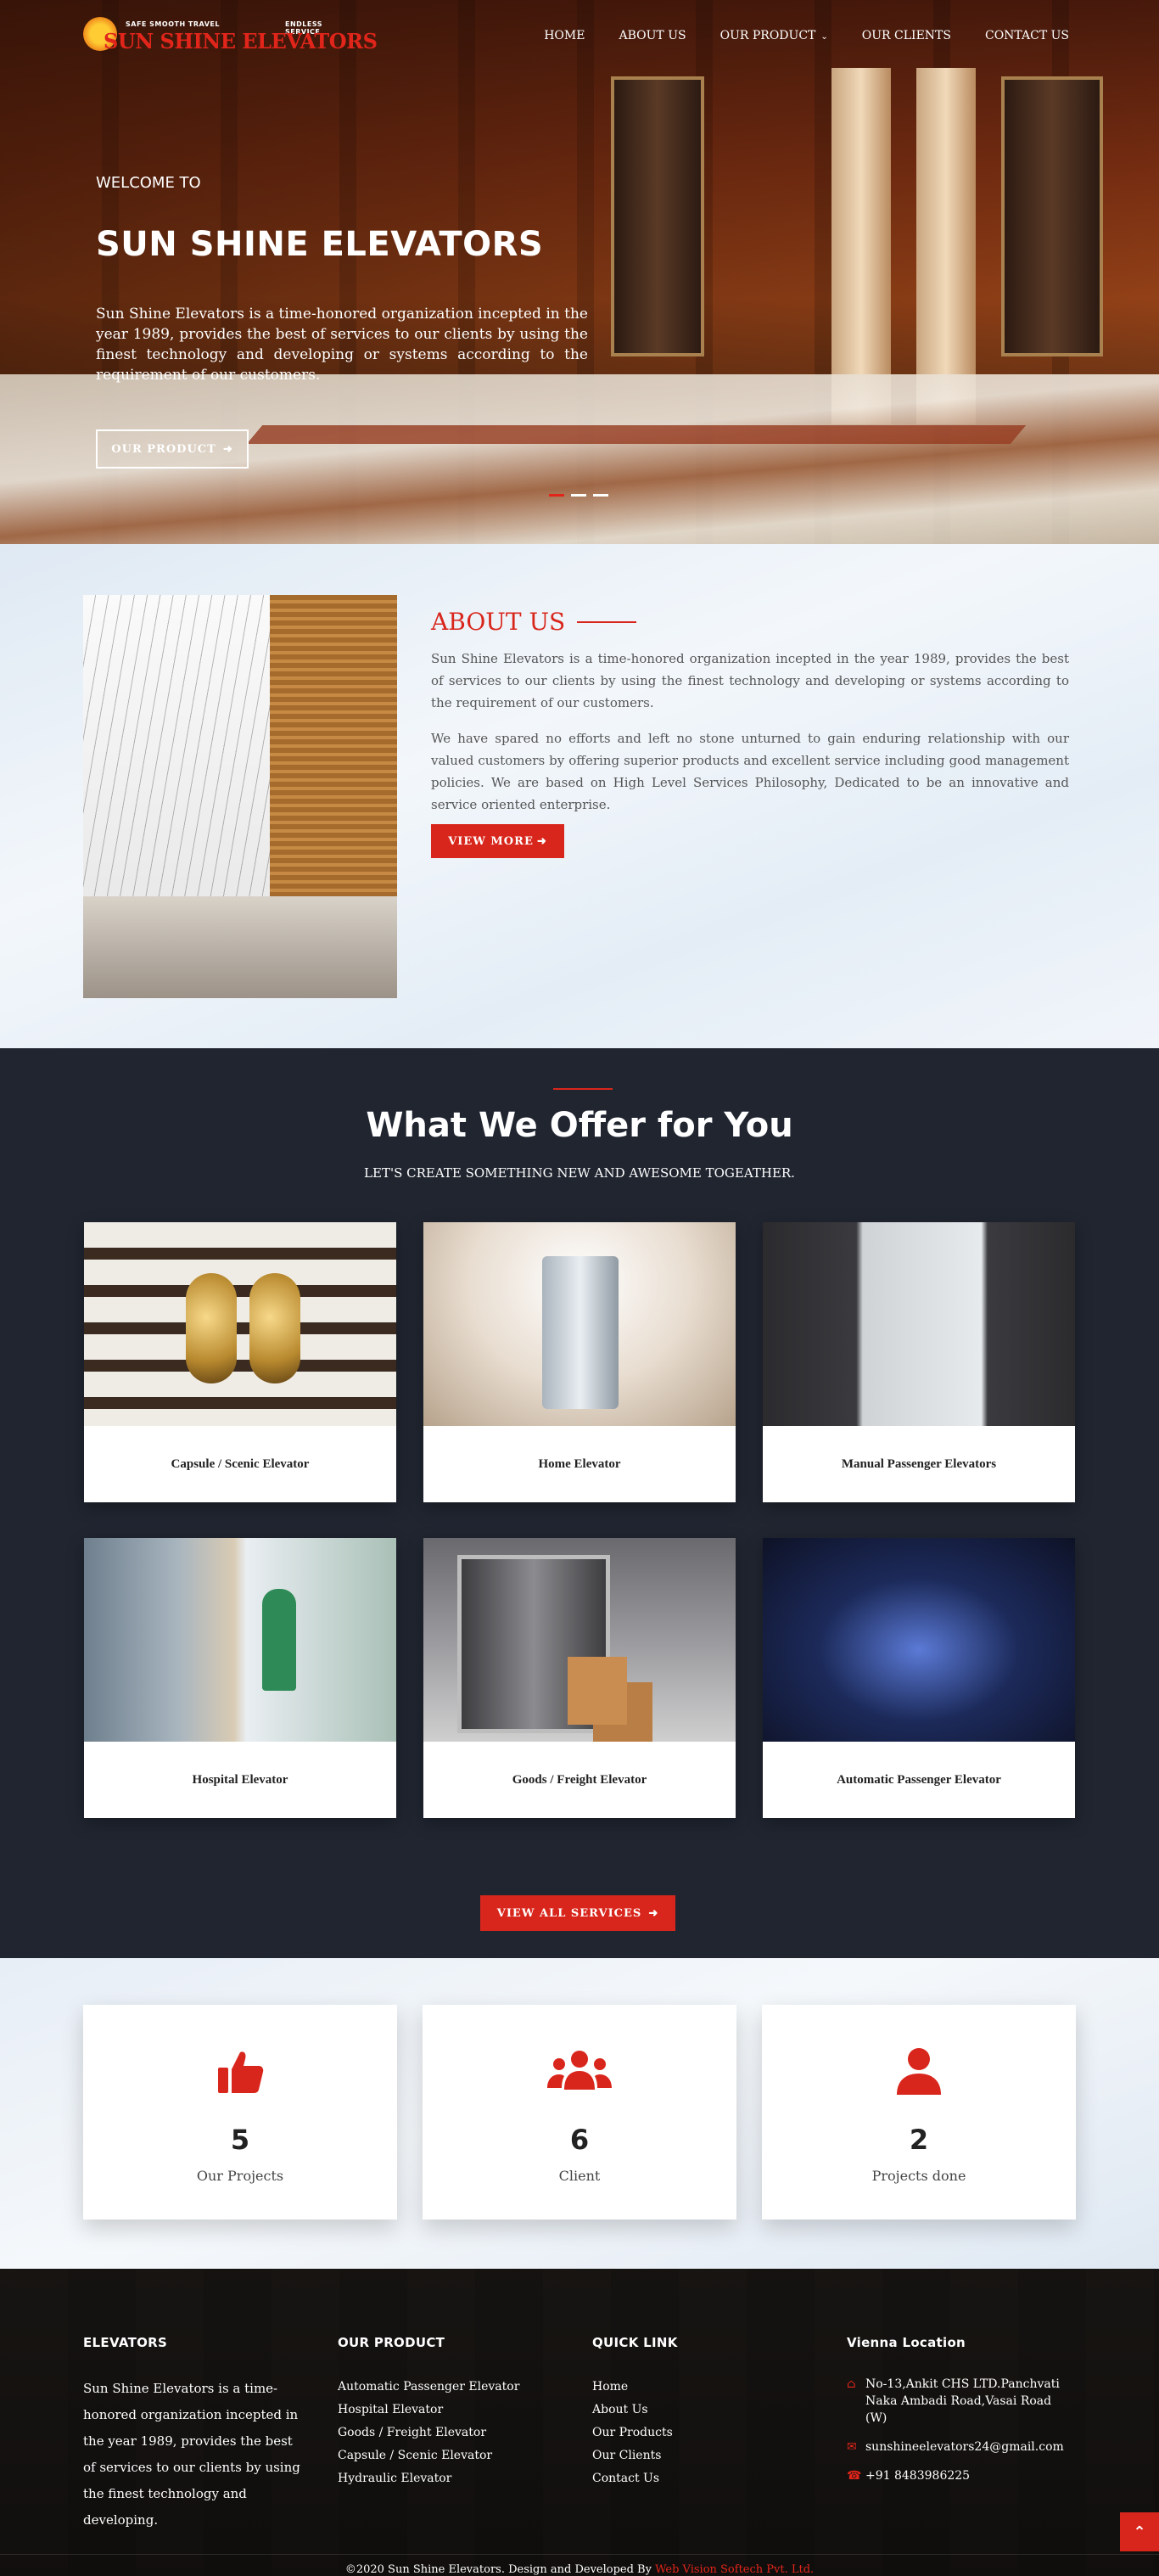  I want to click on stats-section: 5 Our Projects 6 Client 2 Projects done, so click(579, 2113).